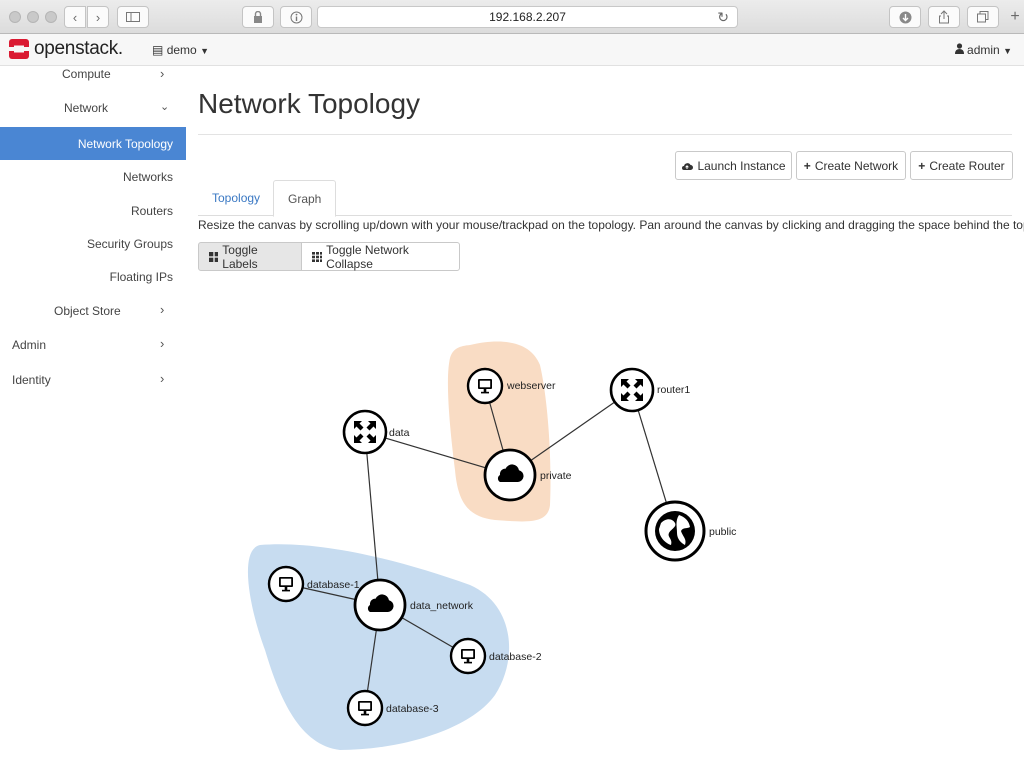  I want to click on openstack-logo-icon, so click(19, 49).